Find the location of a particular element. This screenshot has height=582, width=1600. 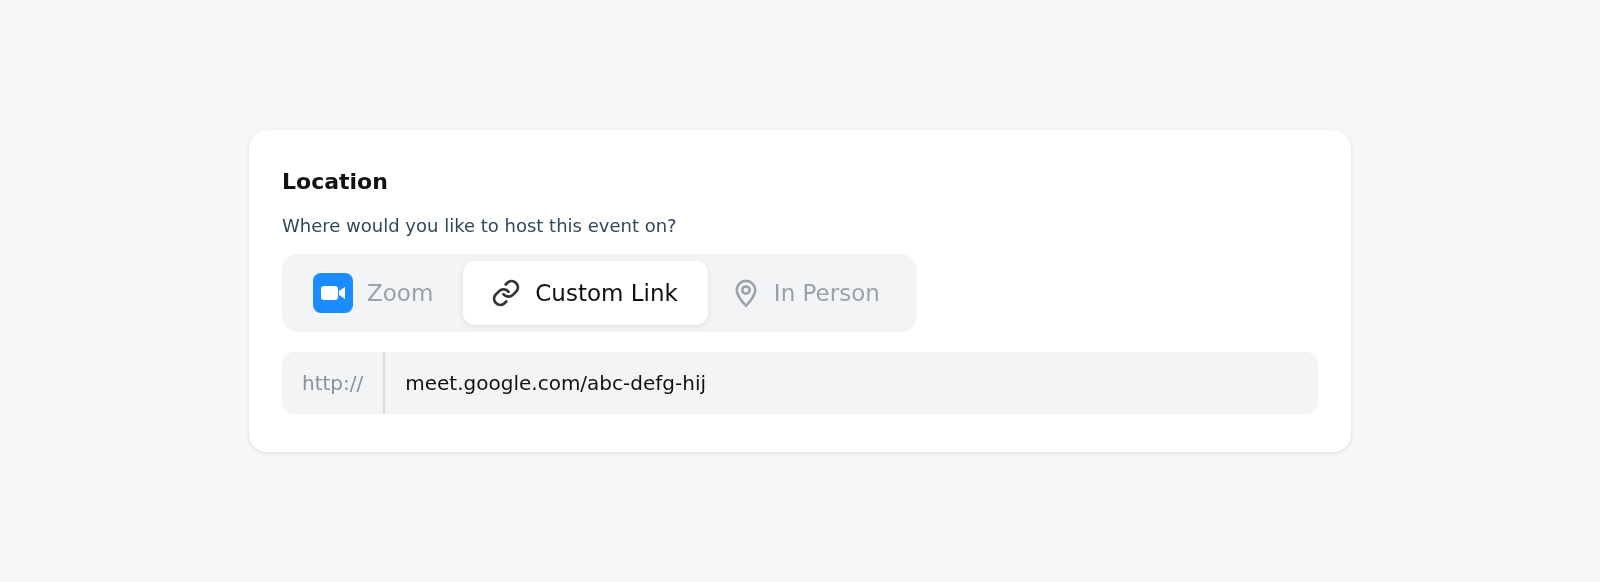

url-prefix: http:// is located at coordinates (334, 383).